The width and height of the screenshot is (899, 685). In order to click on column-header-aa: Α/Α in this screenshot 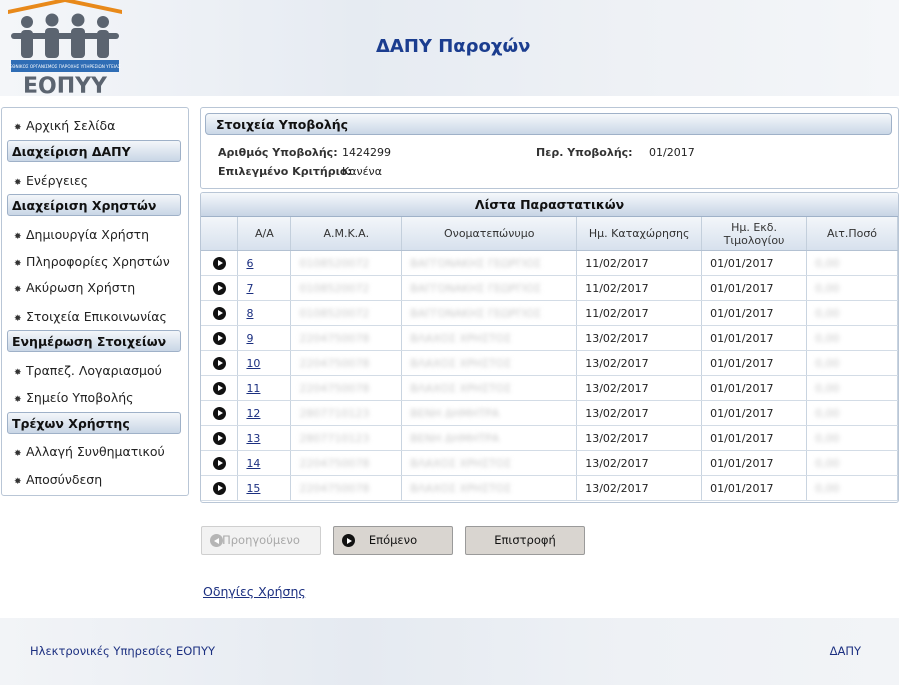, I will do `click(264, 234)`.